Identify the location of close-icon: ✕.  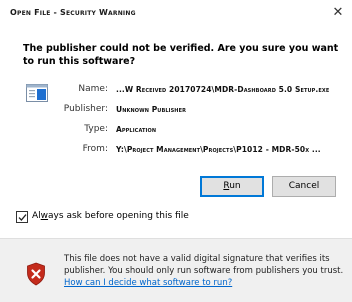
(338, 13).